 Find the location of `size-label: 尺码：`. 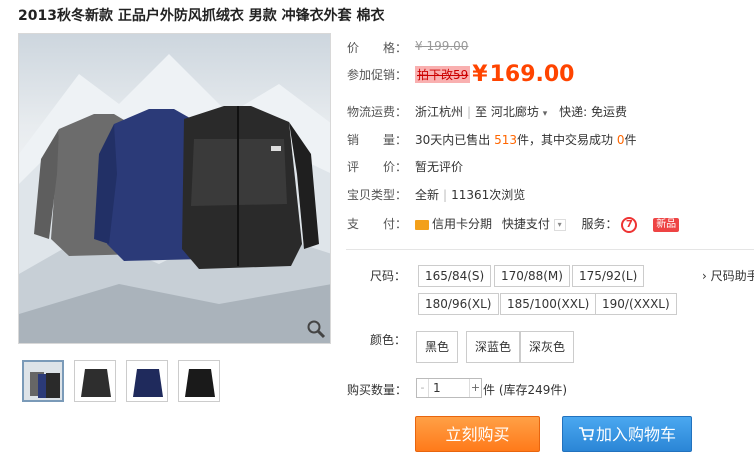

size-label: 尺码： is located at coordinates (388, 276).